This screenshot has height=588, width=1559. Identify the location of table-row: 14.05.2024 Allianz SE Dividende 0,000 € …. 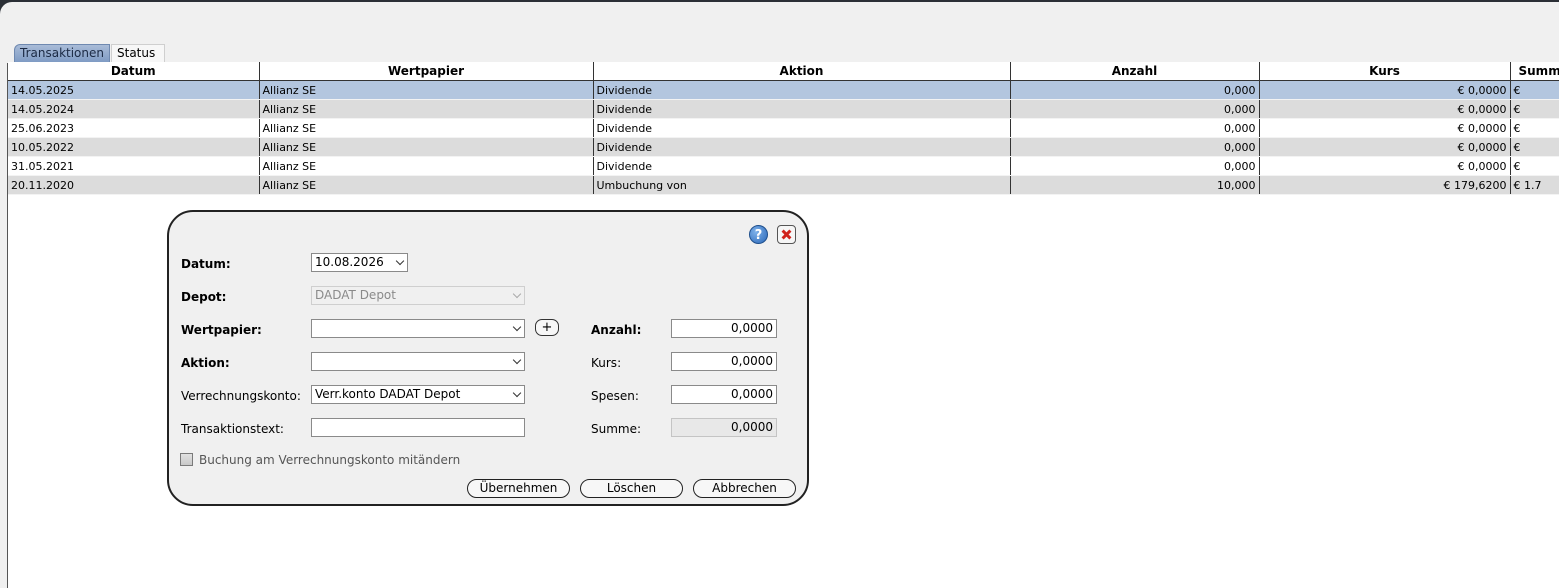
(783, 109).